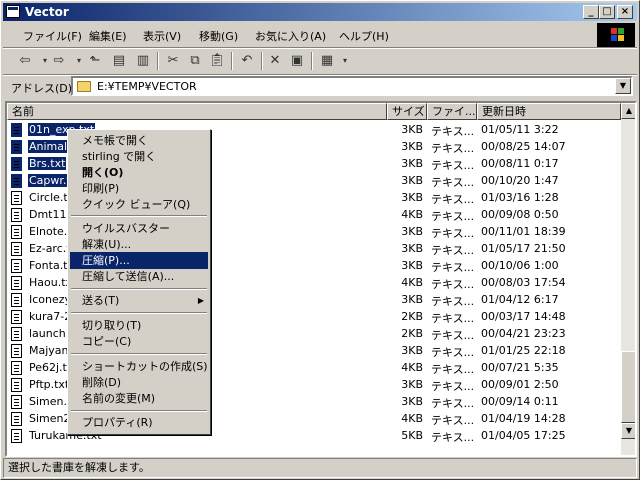  I want to click on menu-favorites: お気に入り(A), so click(290, 36).